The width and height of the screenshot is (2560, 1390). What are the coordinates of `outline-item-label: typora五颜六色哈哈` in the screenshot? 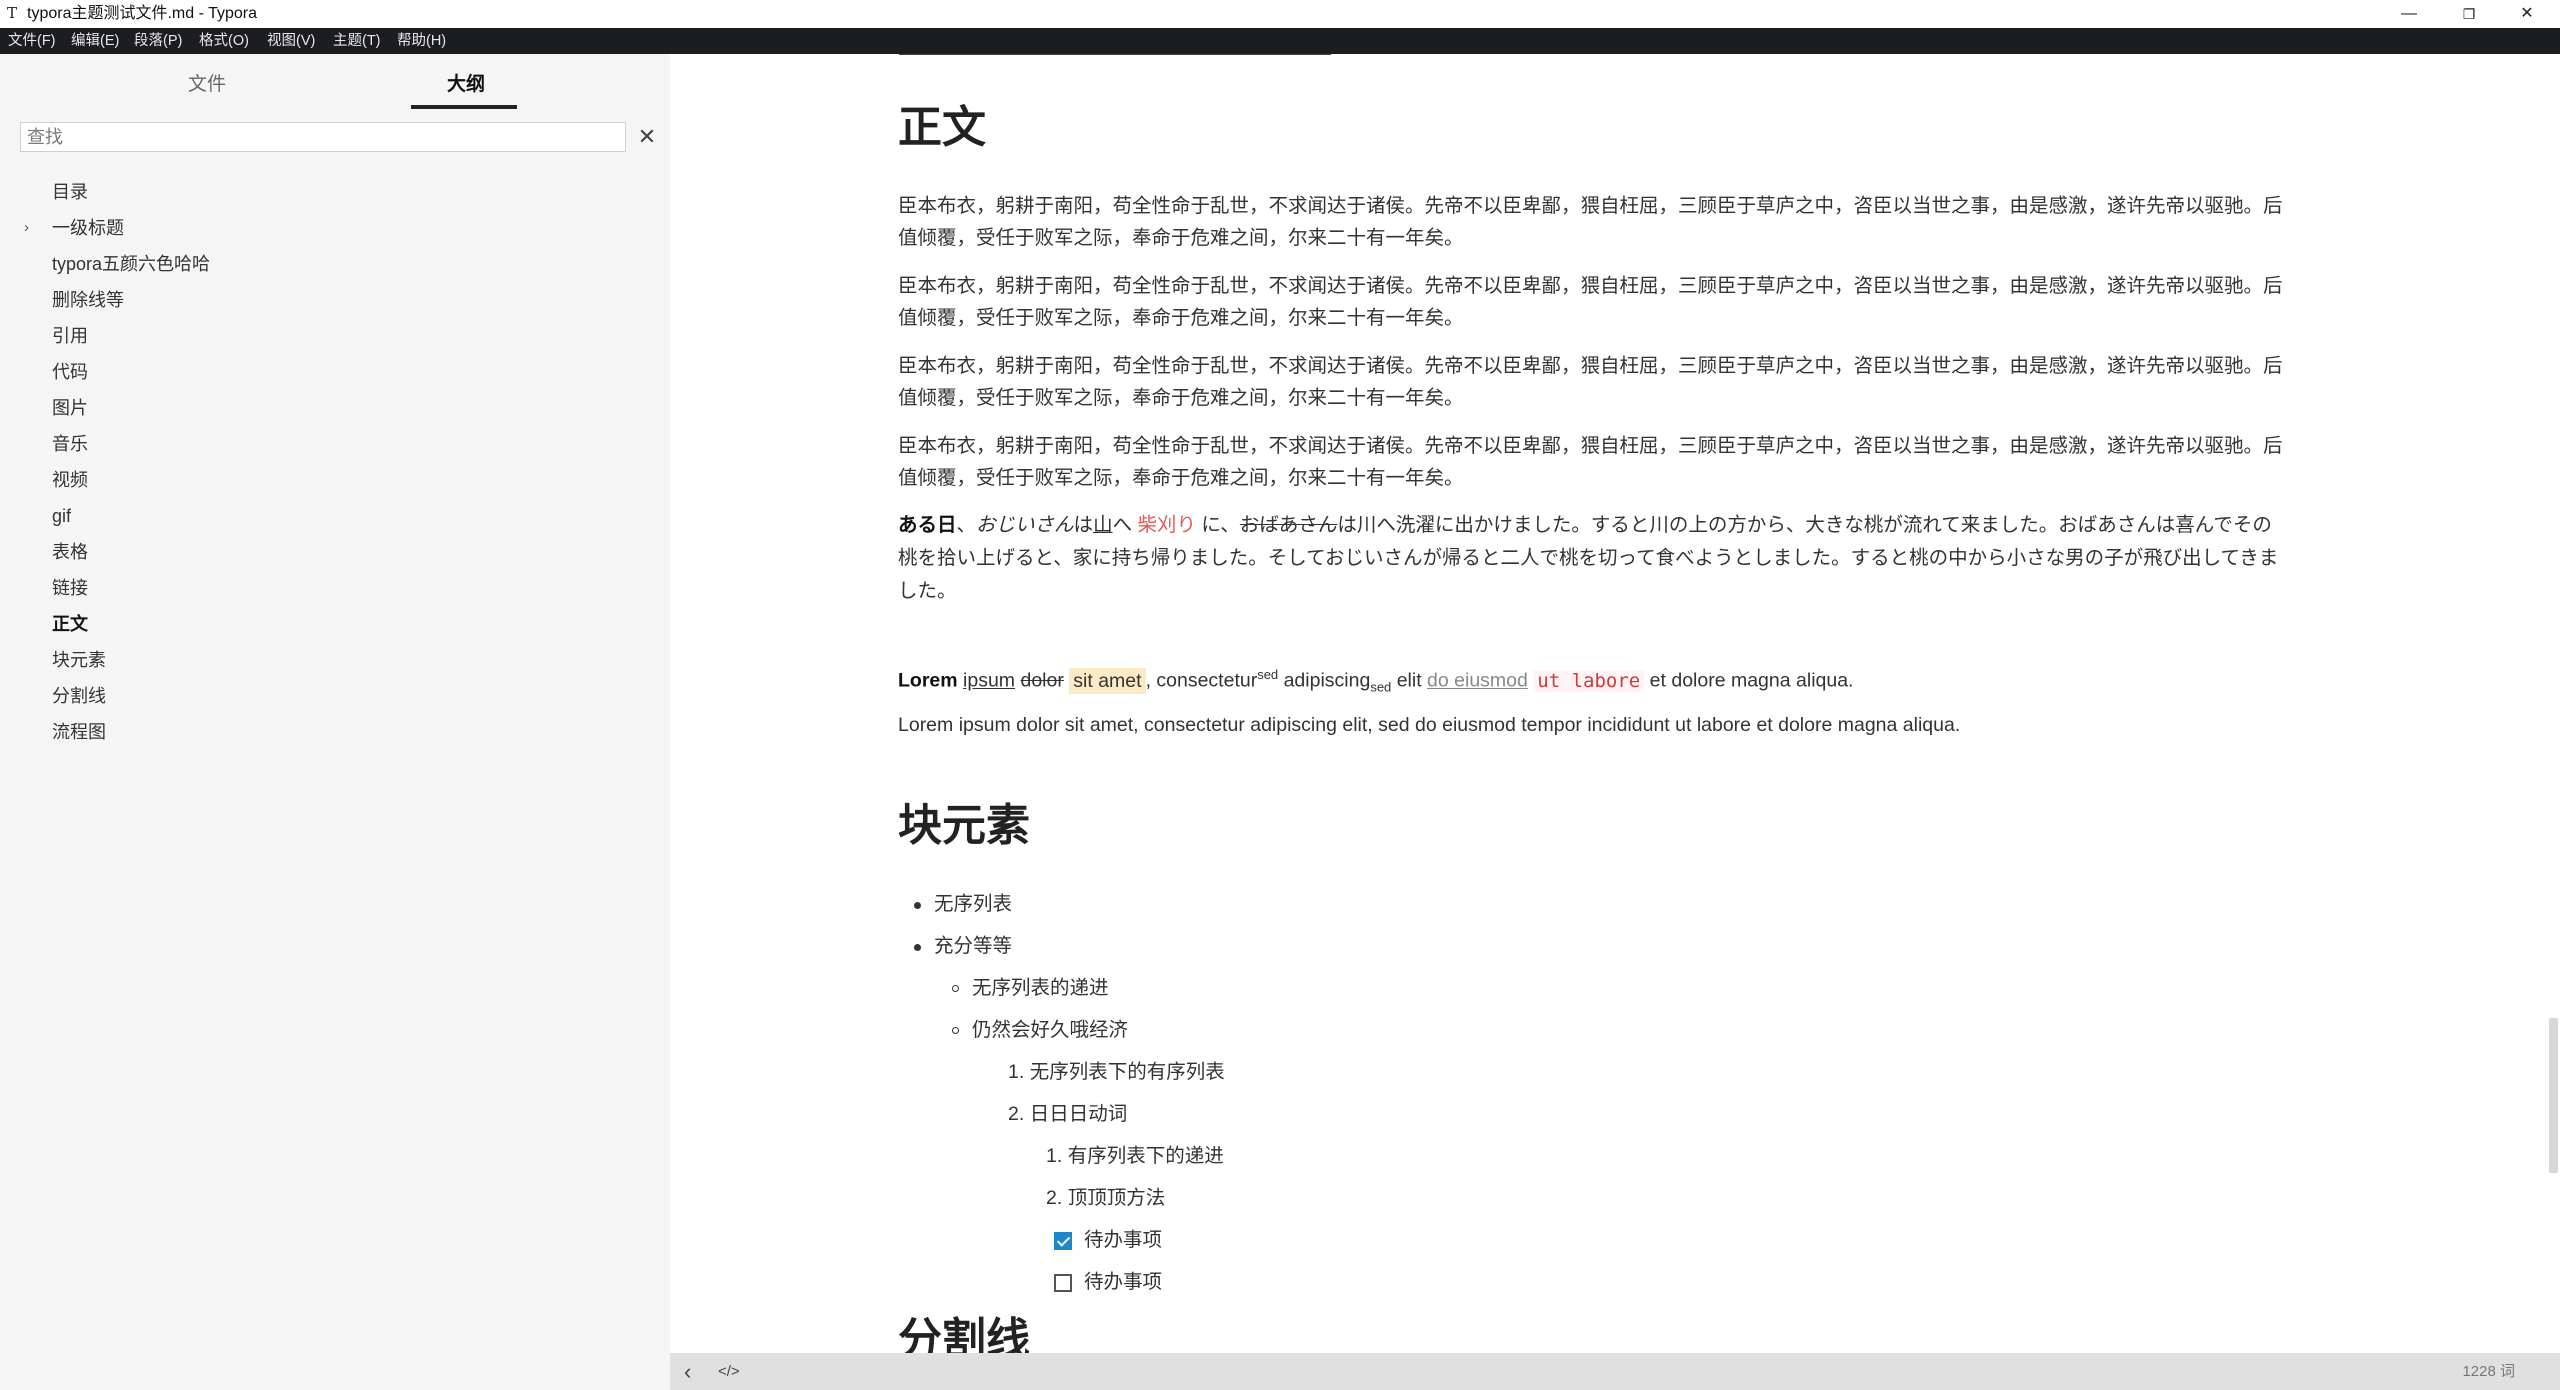 It's located at (131, 264).